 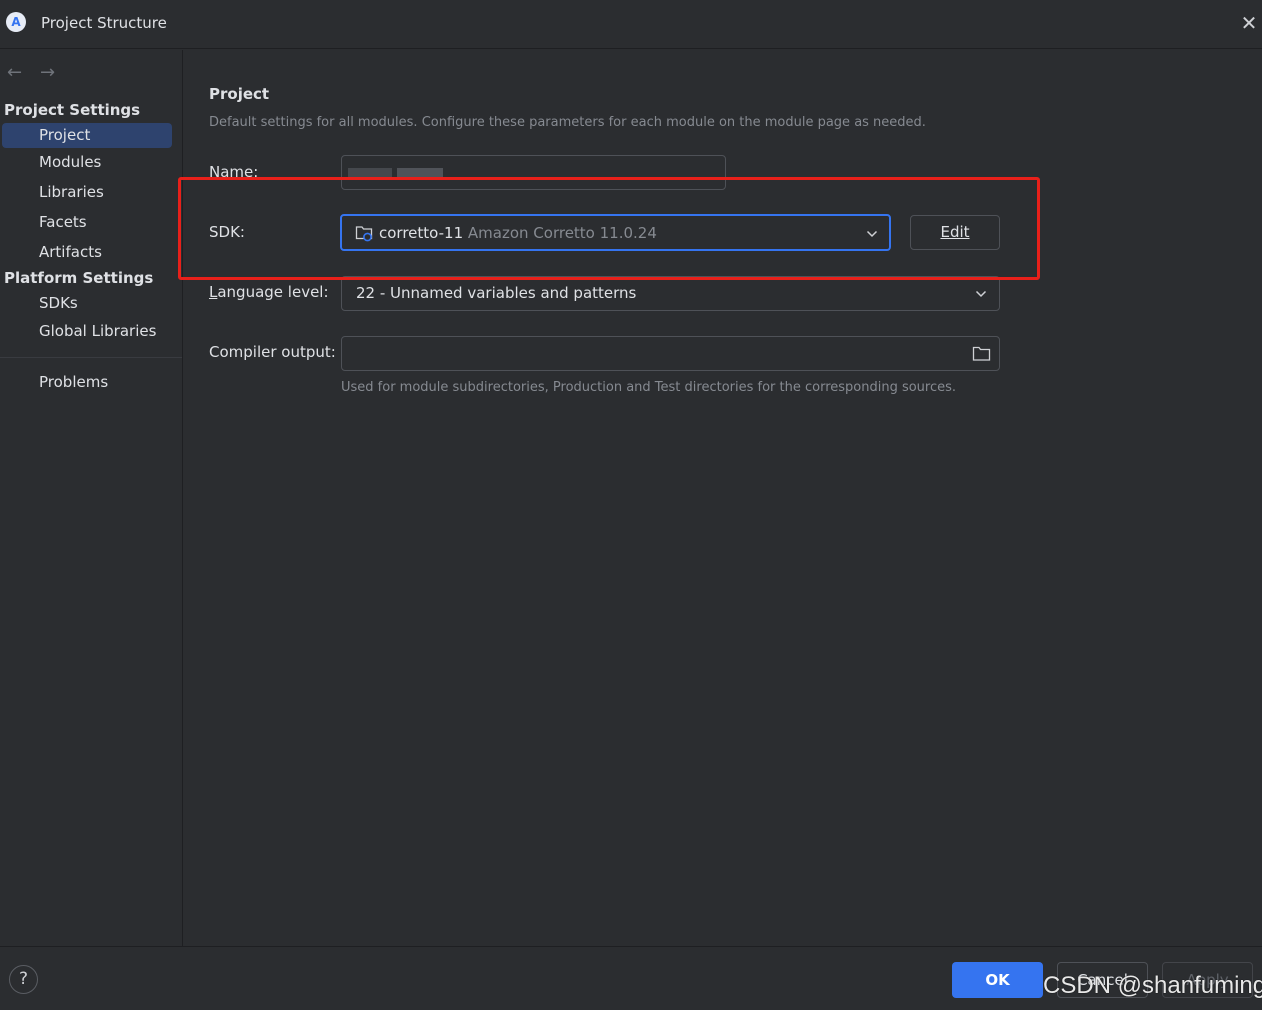 I want to click on sidebar-item-project: Project, so click(x=87, y=135).